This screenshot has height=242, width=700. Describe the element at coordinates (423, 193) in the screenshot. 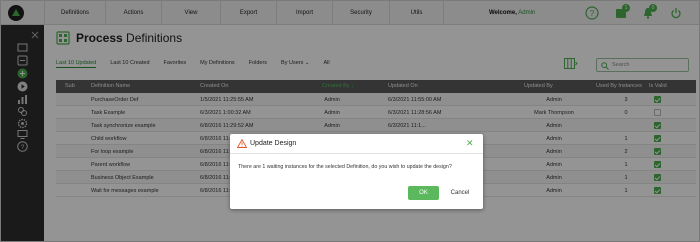

I see `ok-button: OK` at that location.